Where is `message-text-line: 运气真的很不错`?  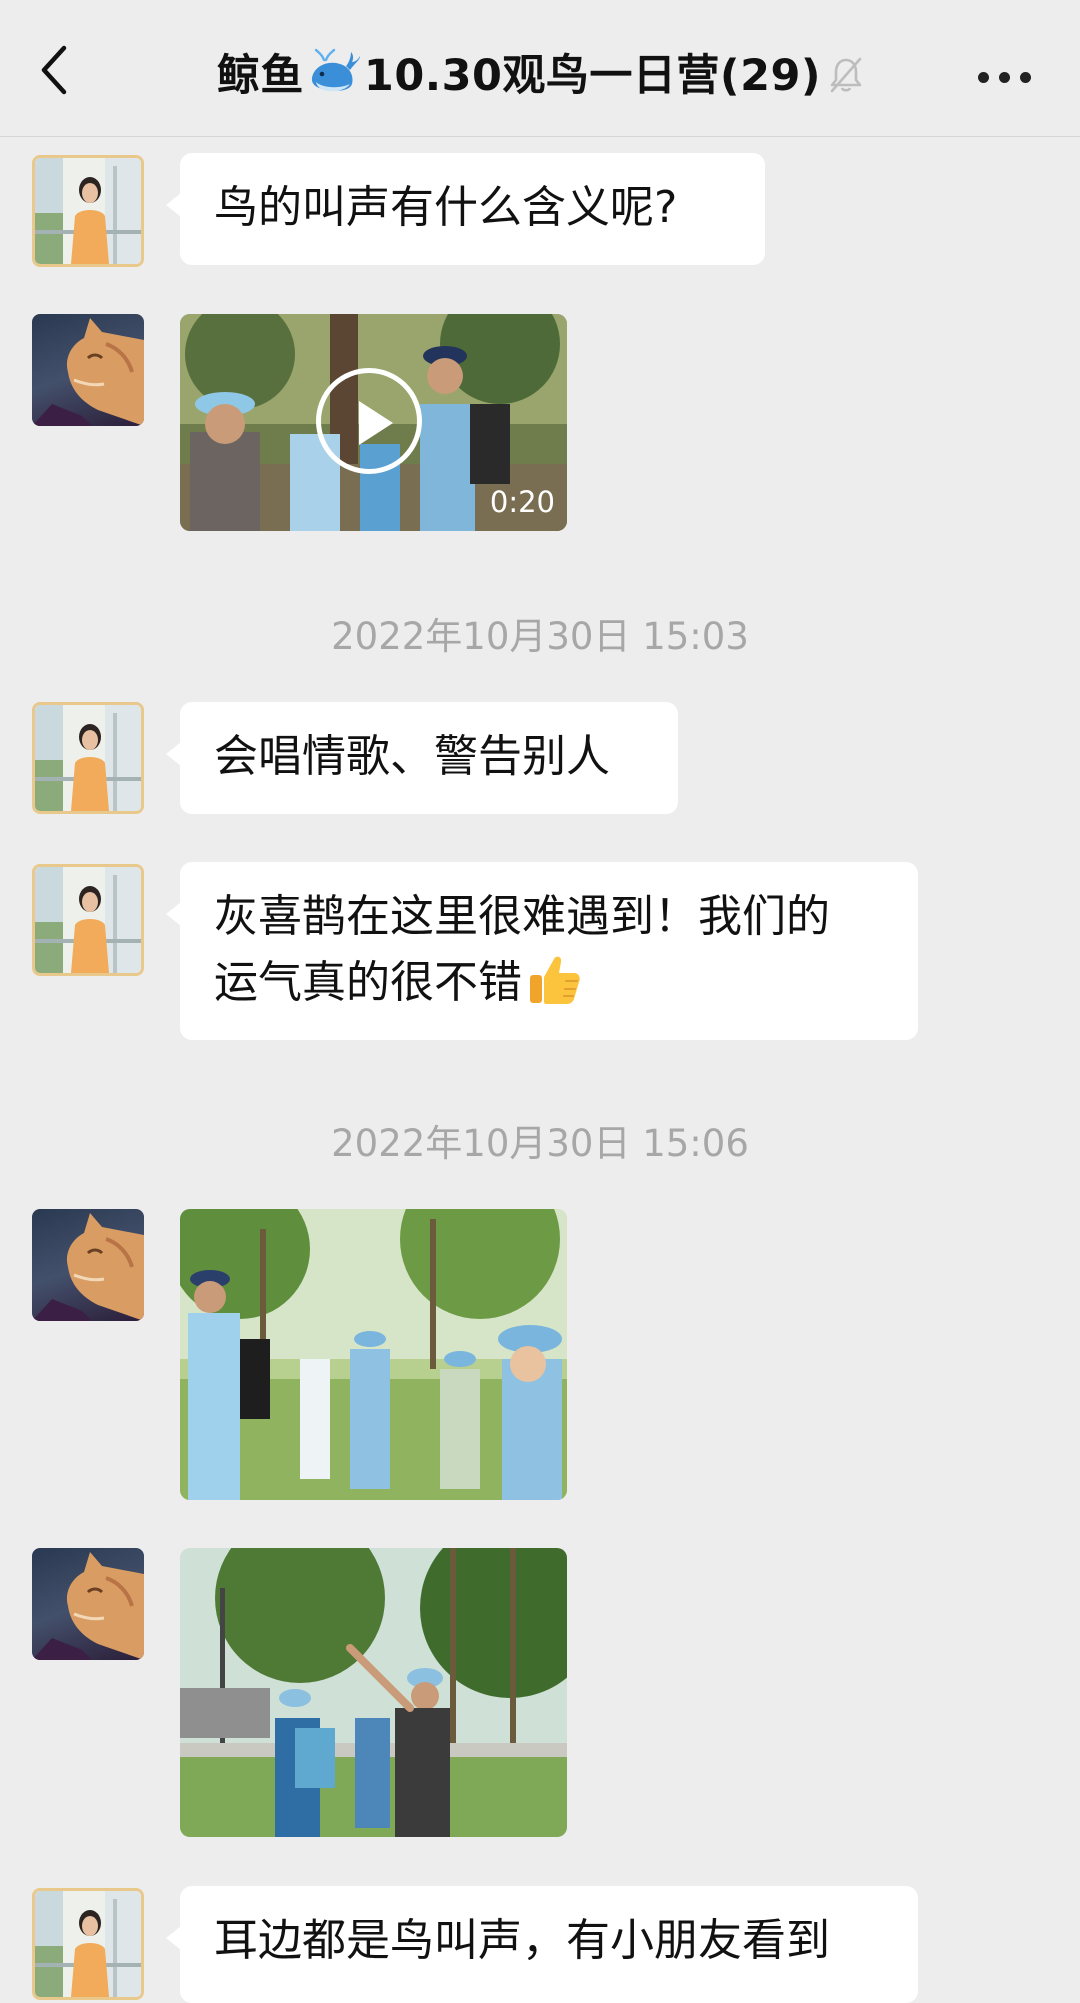
message-text-line: 运气真的很不错 is located at coordinates (549, 988).